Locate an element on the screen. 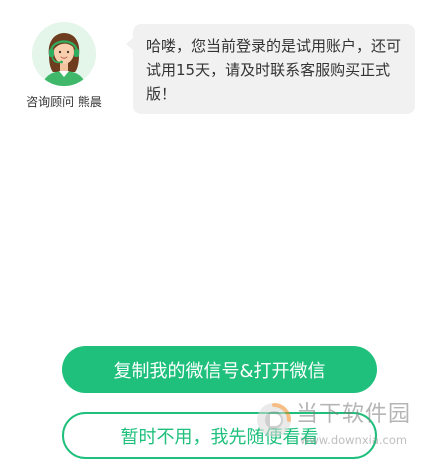 This screenshot has height=471, width=432. not-now-browse-button: 暂时不用，我先随便看看 is located at coordinates (219, 435).